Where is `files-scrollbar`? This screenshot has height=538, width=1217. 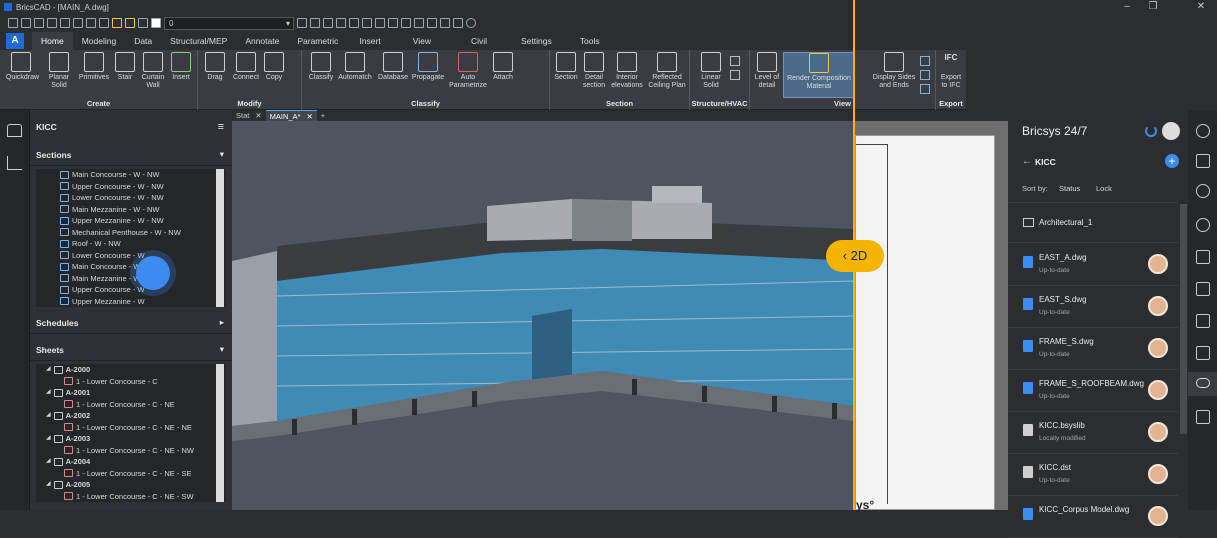 files-scrollbar is located at coordinates (1183, 319).